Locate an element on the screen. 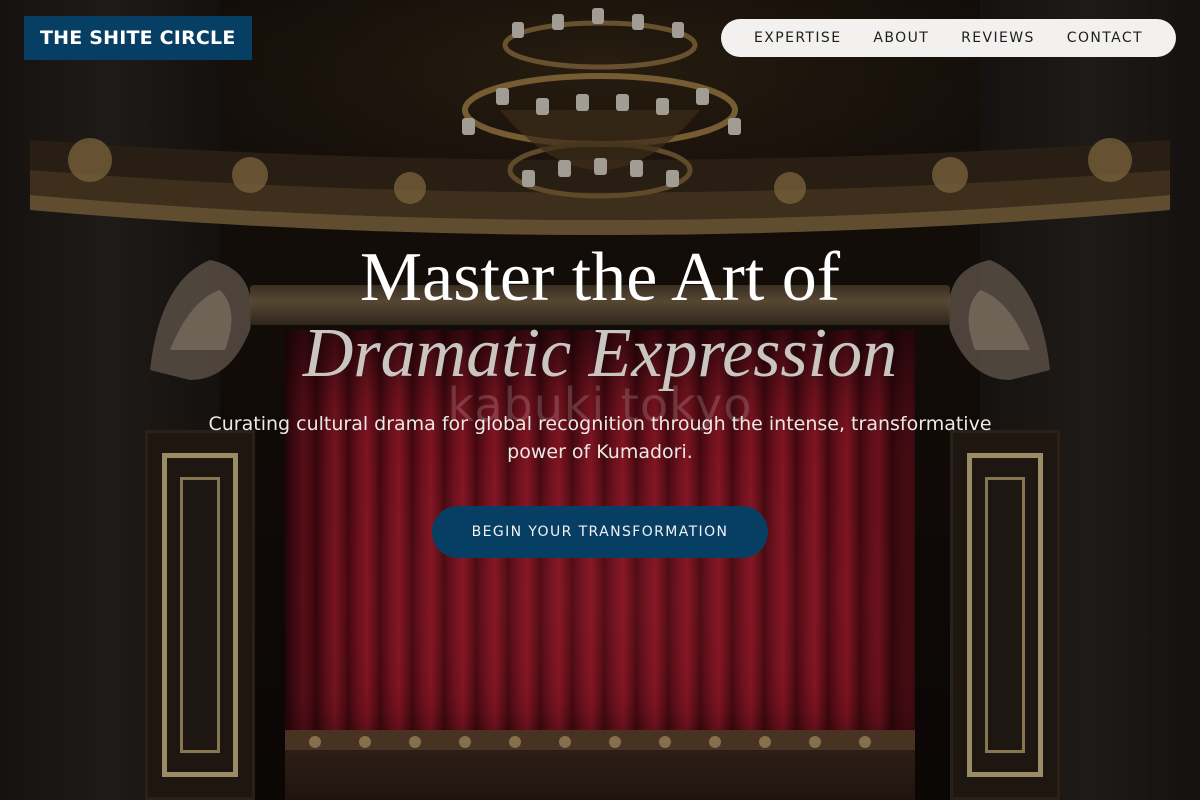  nav-link-contact: CONTACT is located at coordinates (1105, 38).